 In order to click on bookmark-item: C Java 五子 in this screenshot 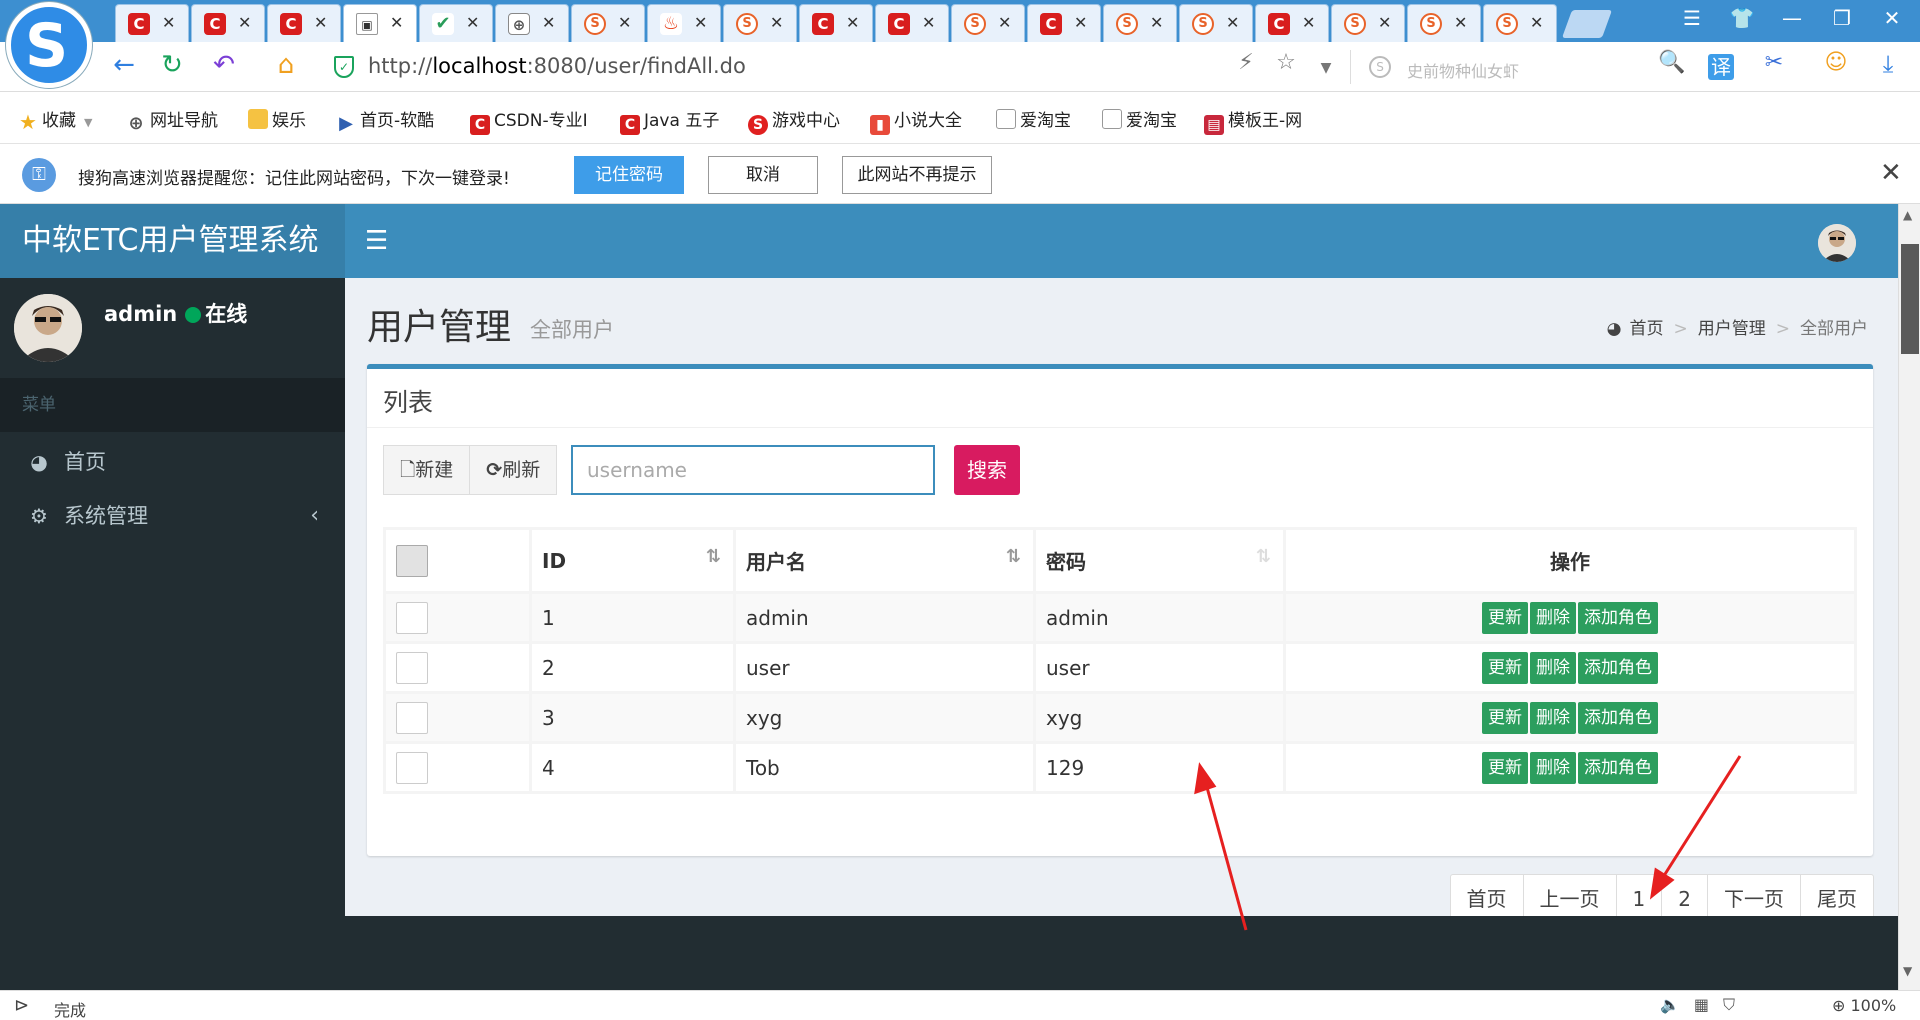, I will do `click(669, 120)`.